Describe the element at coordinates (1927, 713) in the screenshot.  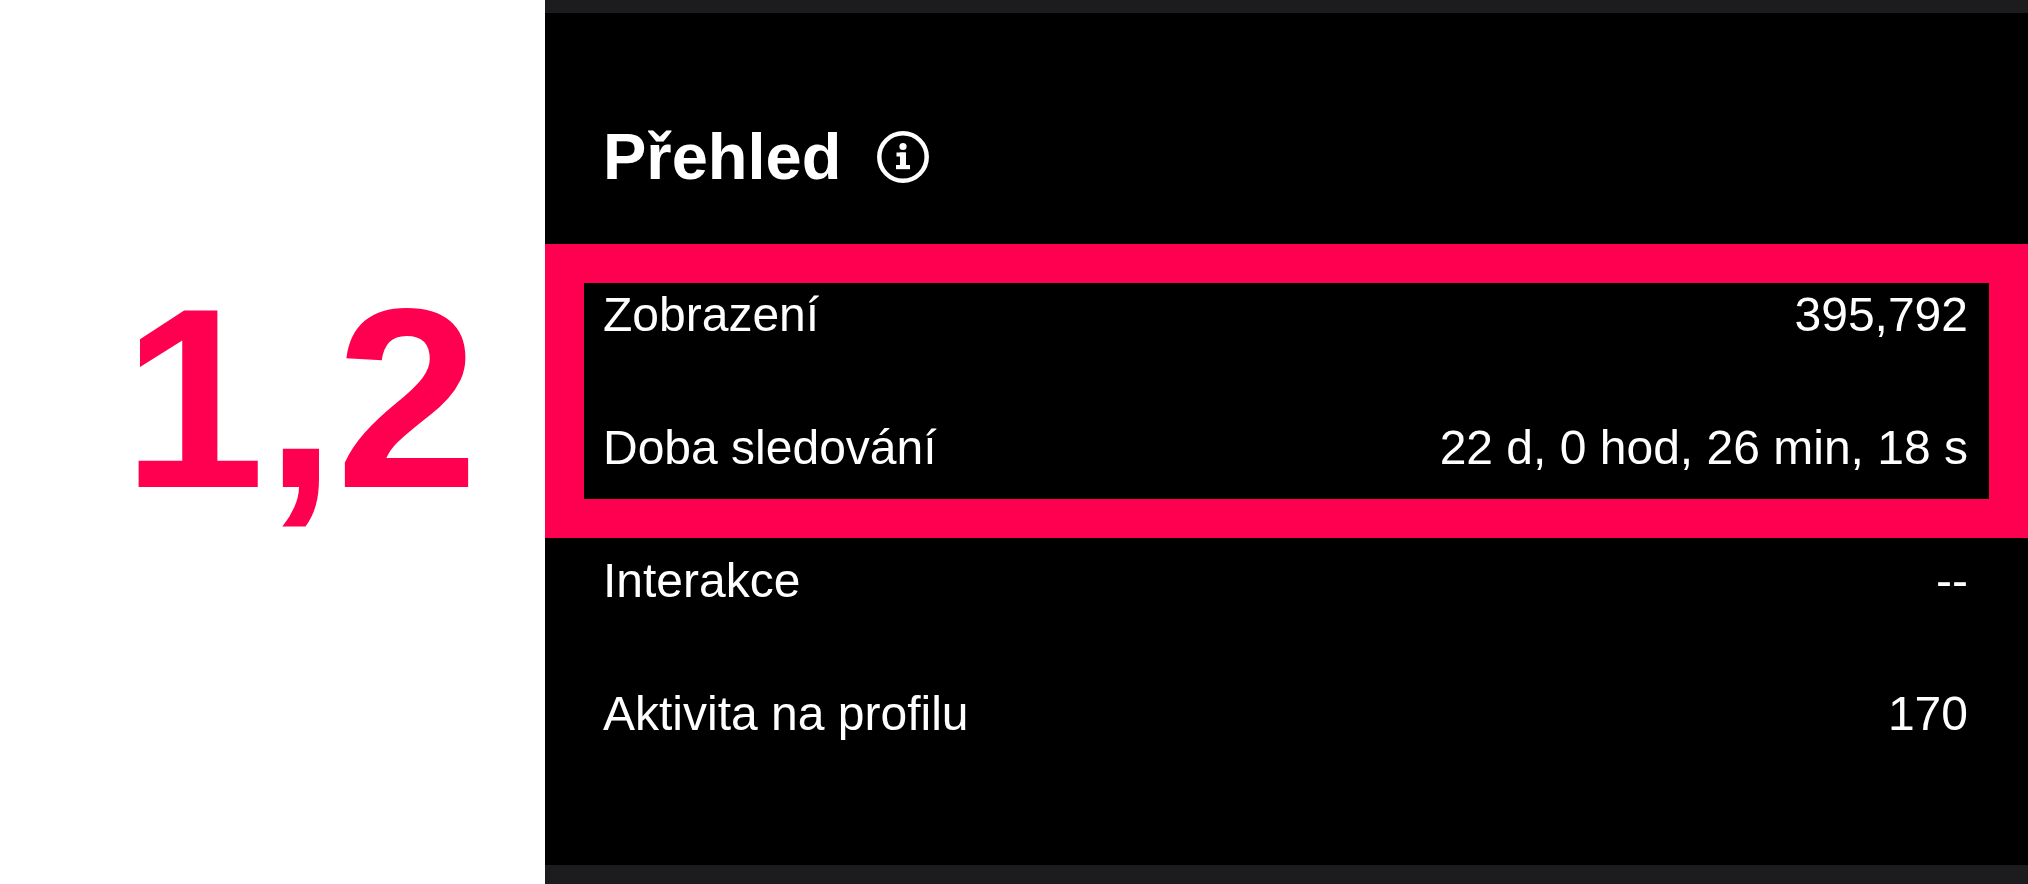
I see `stat-value: 170` at that location.